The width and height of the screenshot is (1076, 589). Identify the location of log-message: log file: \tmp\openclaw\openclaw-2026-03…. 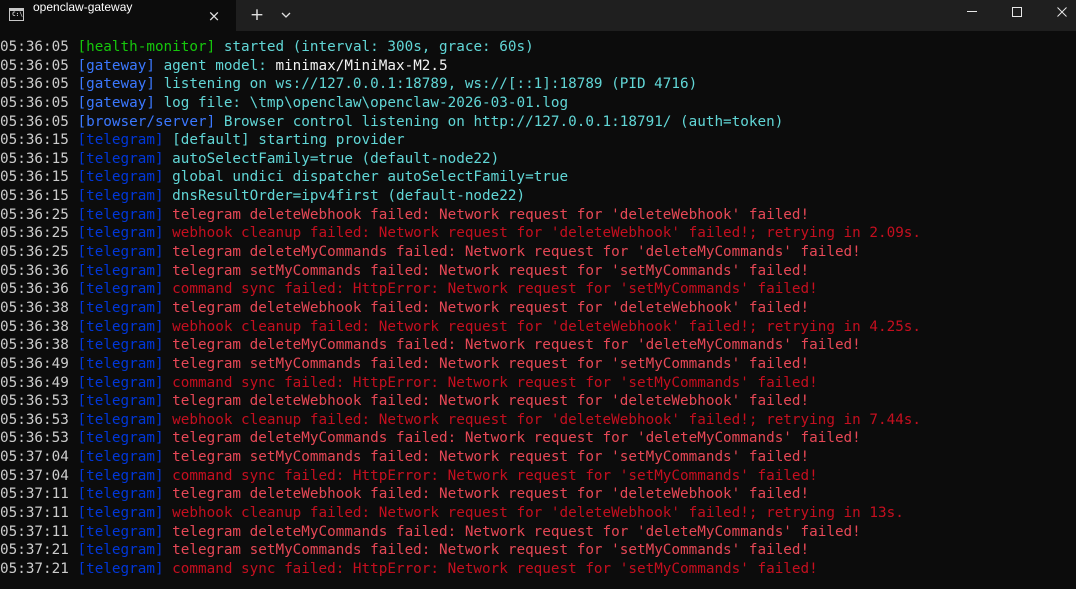
(366, 102).